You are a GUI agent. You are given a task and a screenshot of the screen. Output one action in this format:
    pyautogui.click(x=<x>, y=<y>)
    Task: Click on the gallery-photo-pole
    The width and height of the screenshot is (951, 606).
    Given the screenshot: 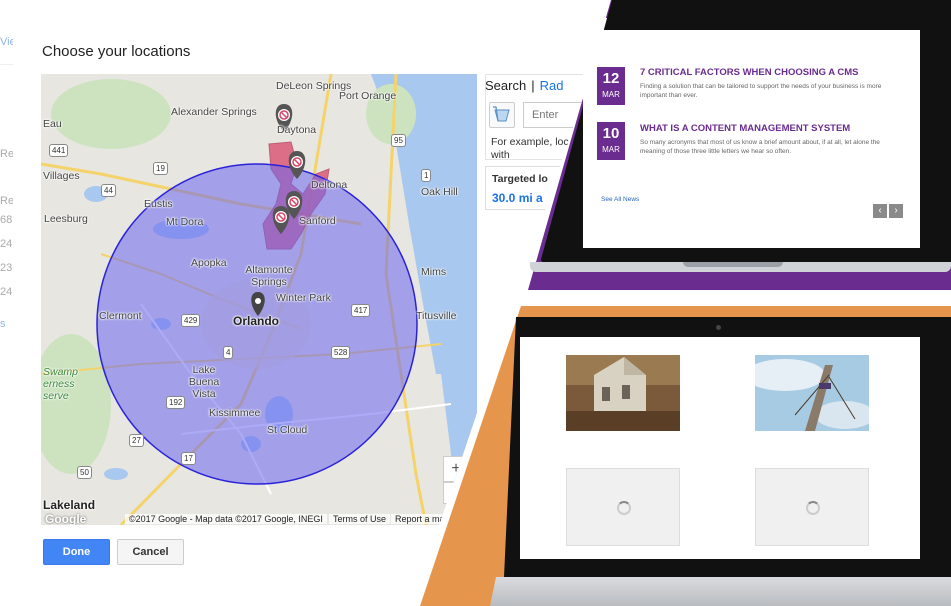 What is the action you would take?
    pyautogui.click(x=812, y=393)
    